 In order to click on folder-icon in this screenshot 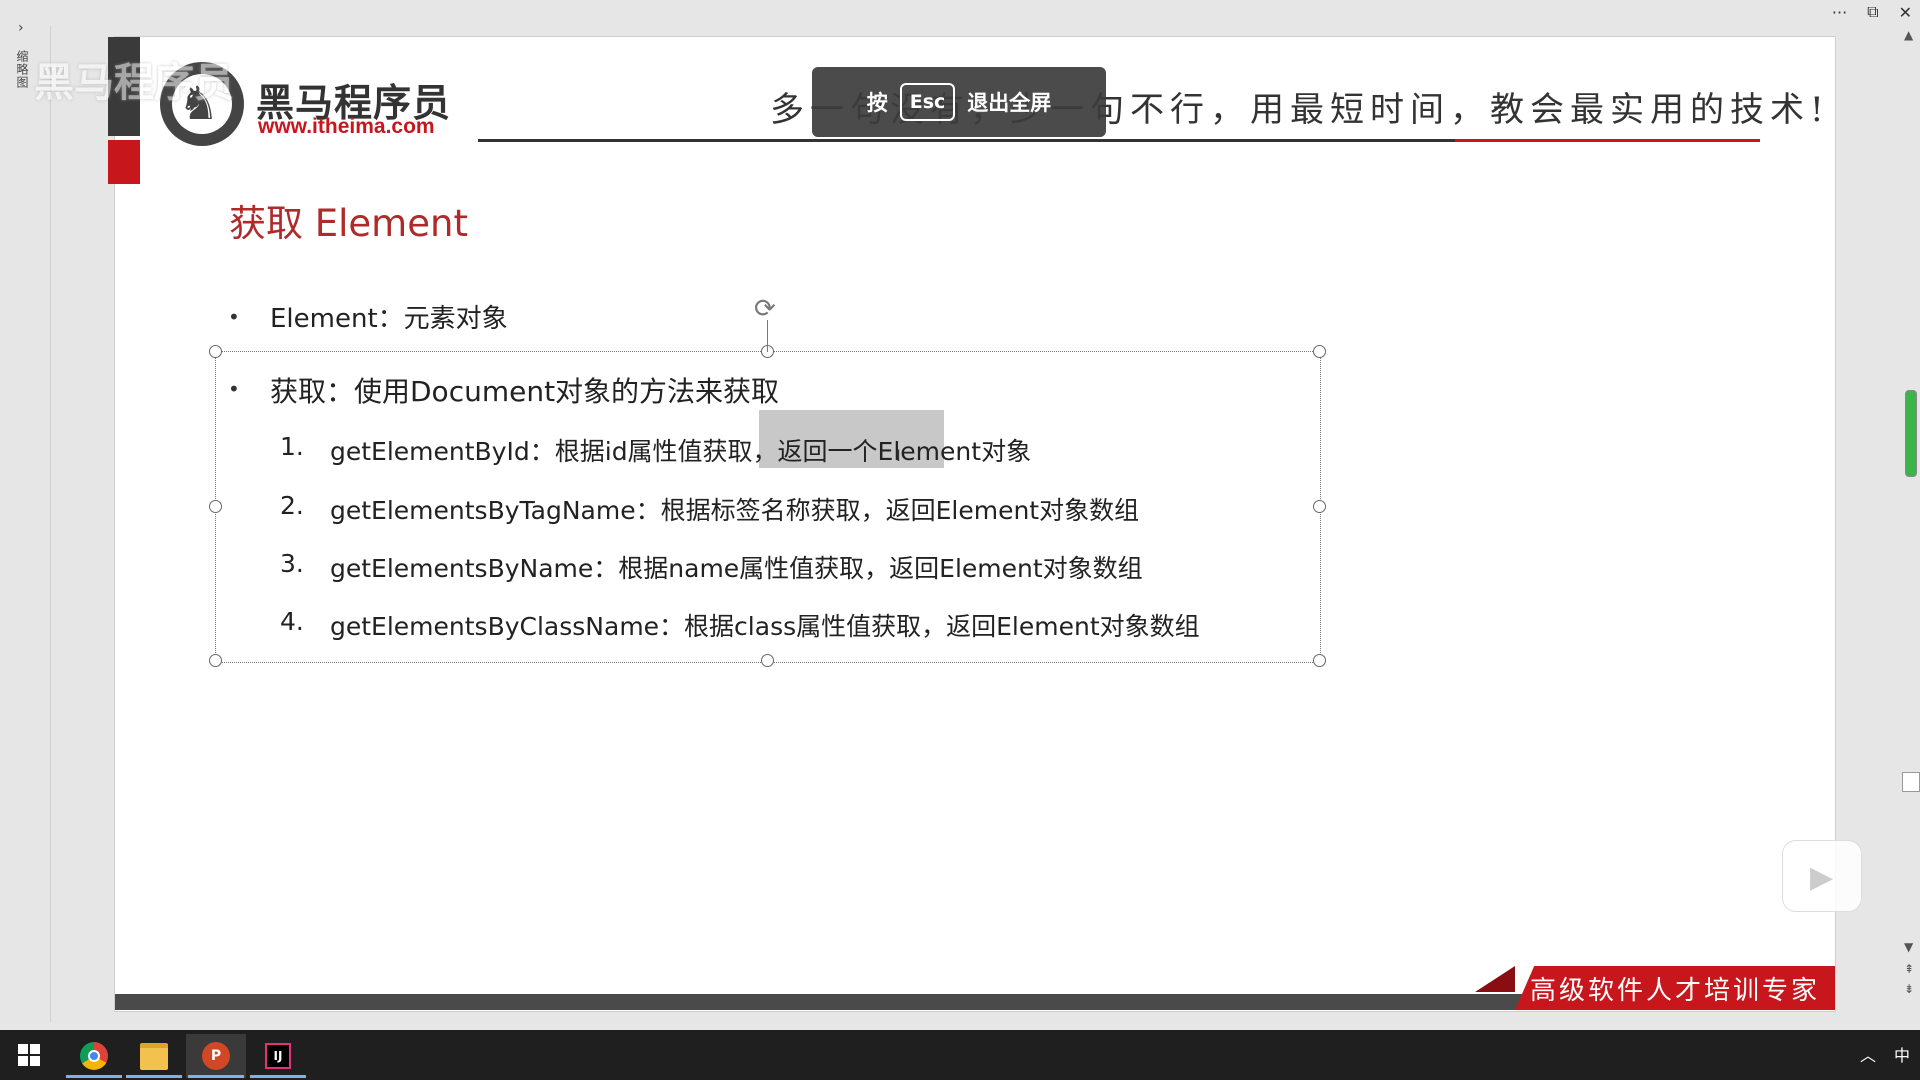, I will do `click(154, 1056)`.